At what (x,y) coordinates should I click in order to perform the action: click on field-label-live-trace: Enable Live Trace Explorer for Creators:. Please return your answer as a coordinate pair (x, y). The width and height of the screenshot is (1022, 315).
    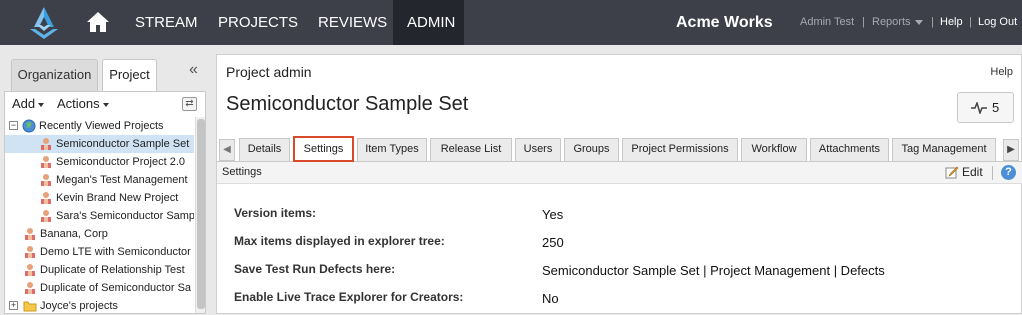
    Looking at the image, I should click on (349, 297).